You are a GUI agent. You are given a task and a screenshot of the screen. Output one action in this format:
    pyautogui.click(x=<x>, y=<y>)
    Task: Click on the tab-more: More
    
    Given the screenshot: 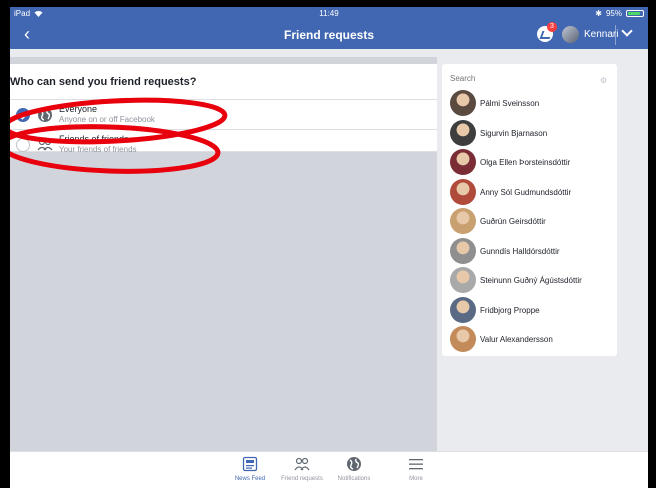 What is the action you would take?
    pyautogui.click(x=416, y=469)
    